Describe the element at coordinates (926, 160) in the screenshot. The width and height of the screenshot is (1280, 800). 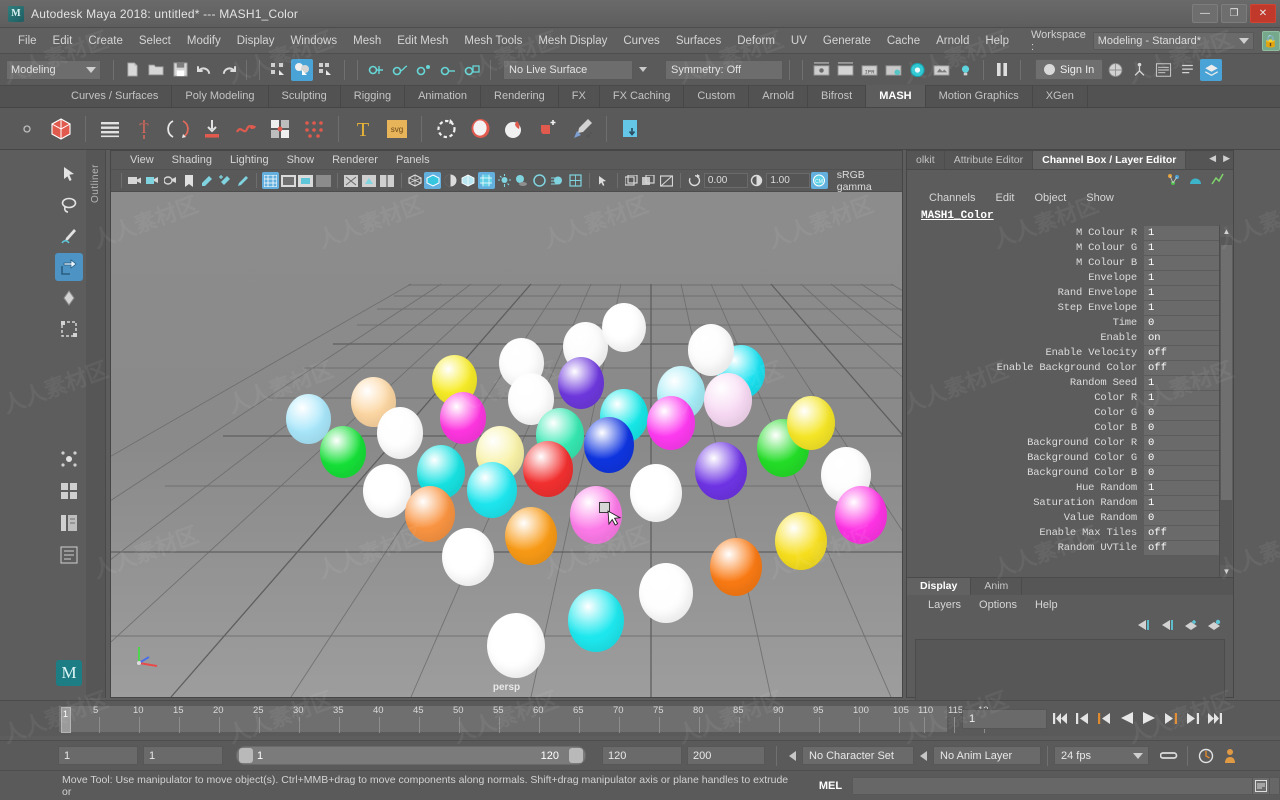
I see `tab-toolkit: olkit` at that location.